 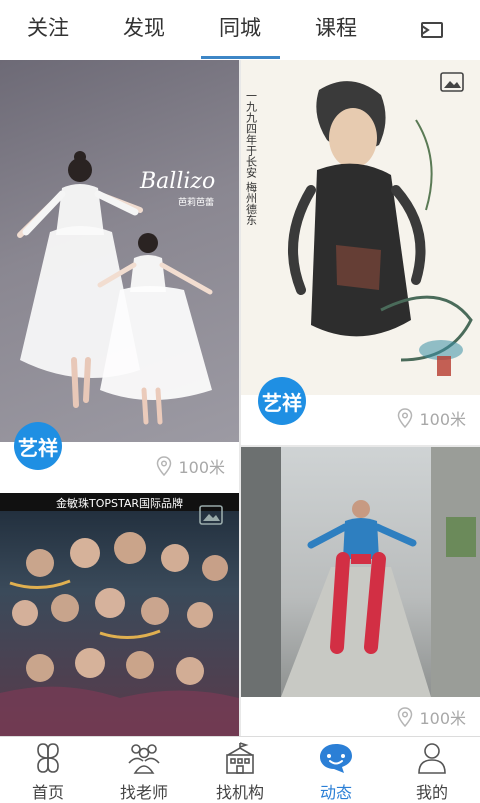 I want to click on brand-logo-text: Ballizo, so click(x=177, y=181).